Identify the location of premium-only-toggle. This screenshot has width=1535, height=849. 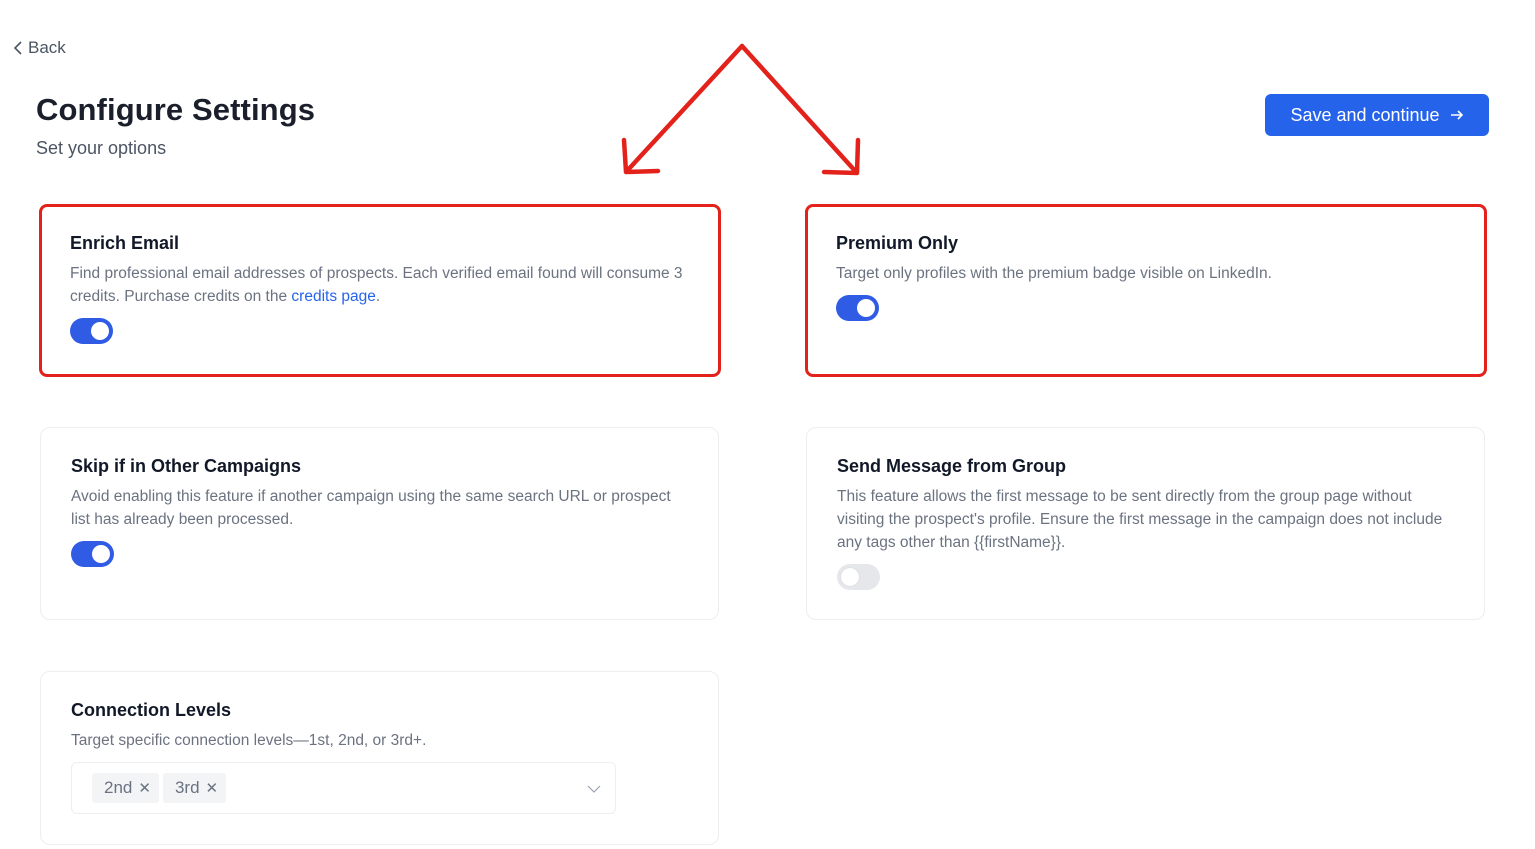
(857, 308).